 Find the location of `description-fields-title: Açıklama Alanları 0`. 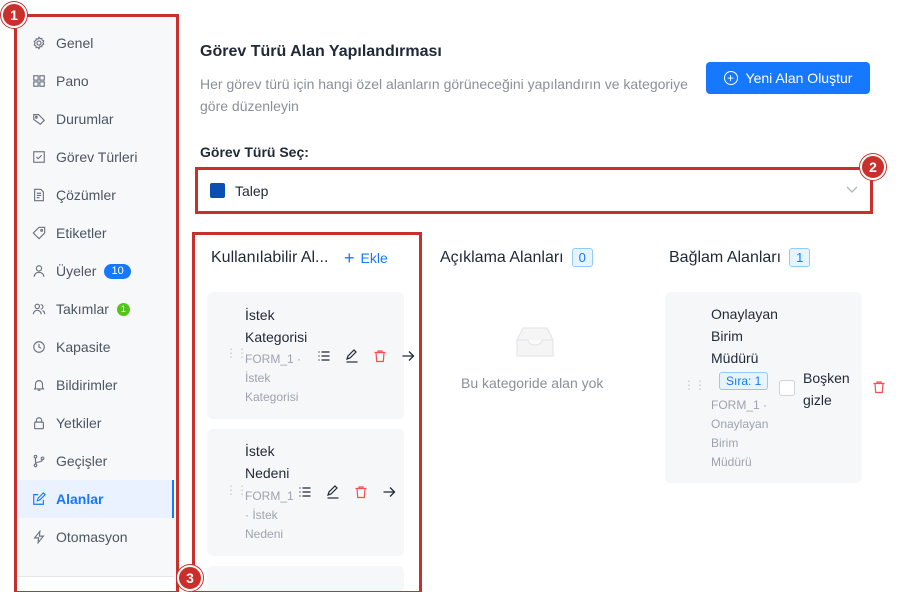

description-fields-title: Açıklama Alanları 0 is located at coordinates (516, 257).